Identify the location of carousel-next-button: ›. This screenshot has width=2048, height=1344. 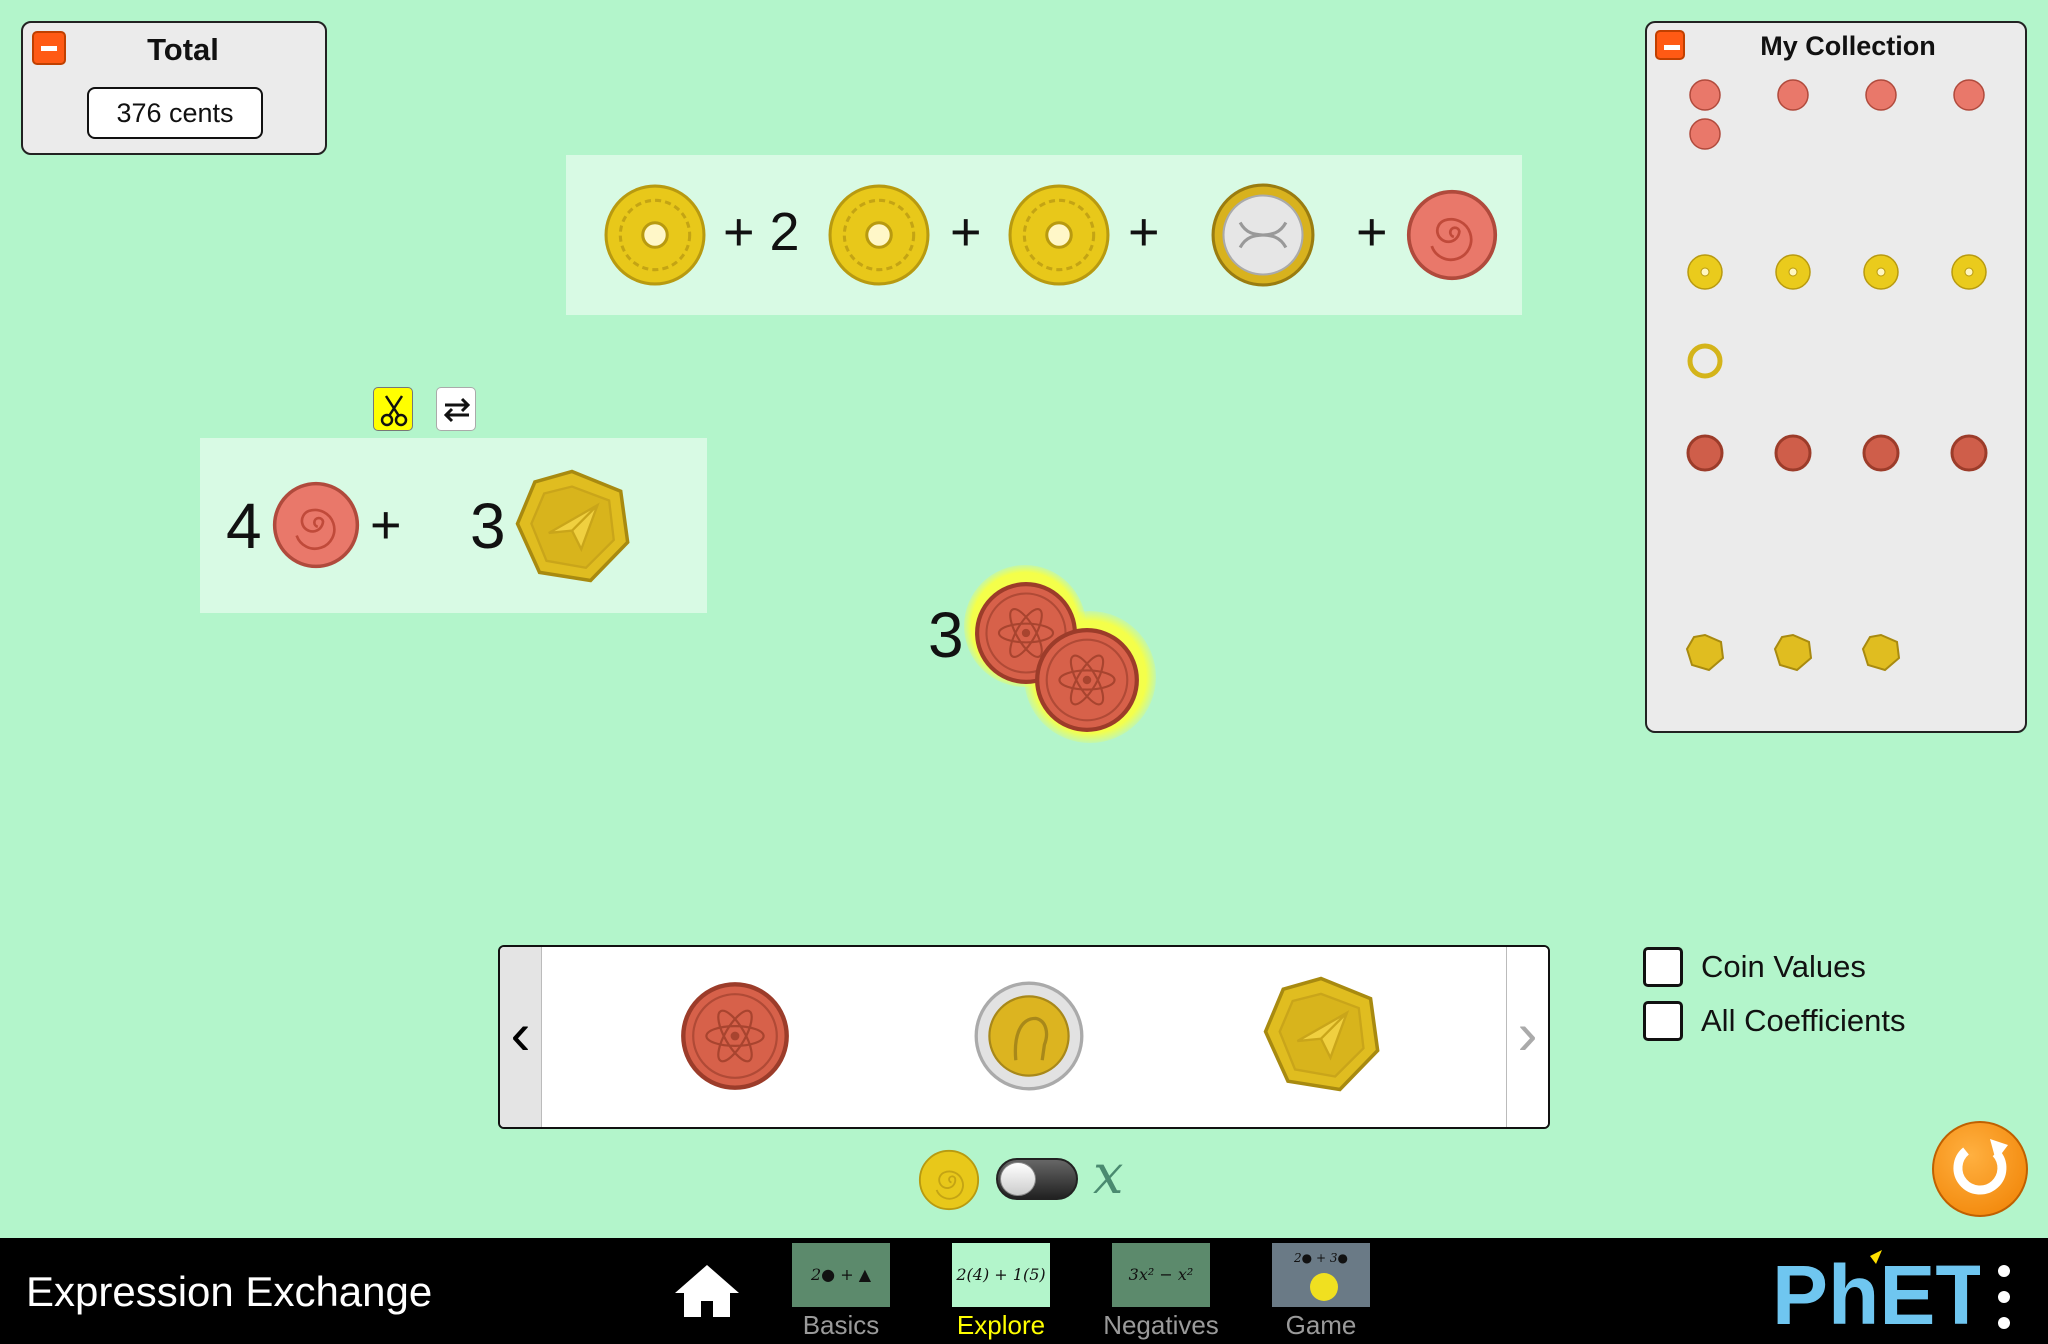
(1527, 1037).